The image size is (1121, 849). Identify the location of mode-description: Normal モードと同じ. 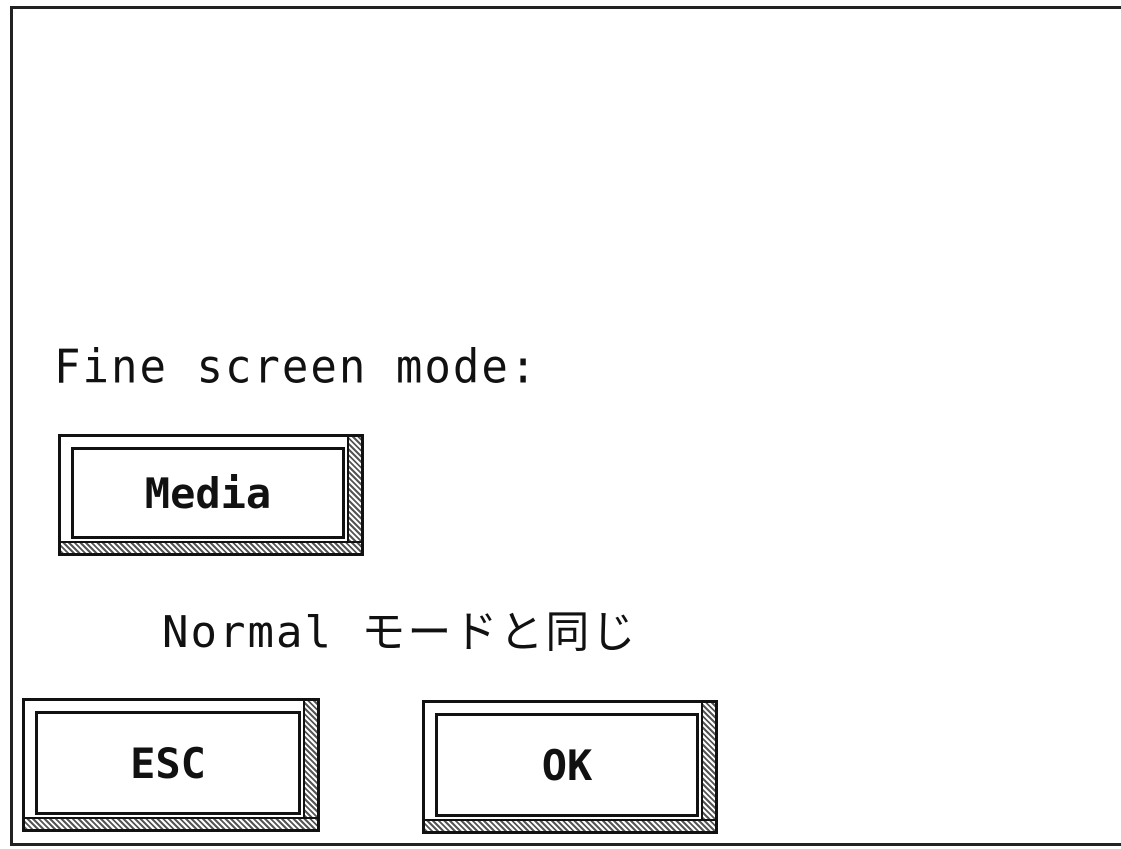
(400, 632).